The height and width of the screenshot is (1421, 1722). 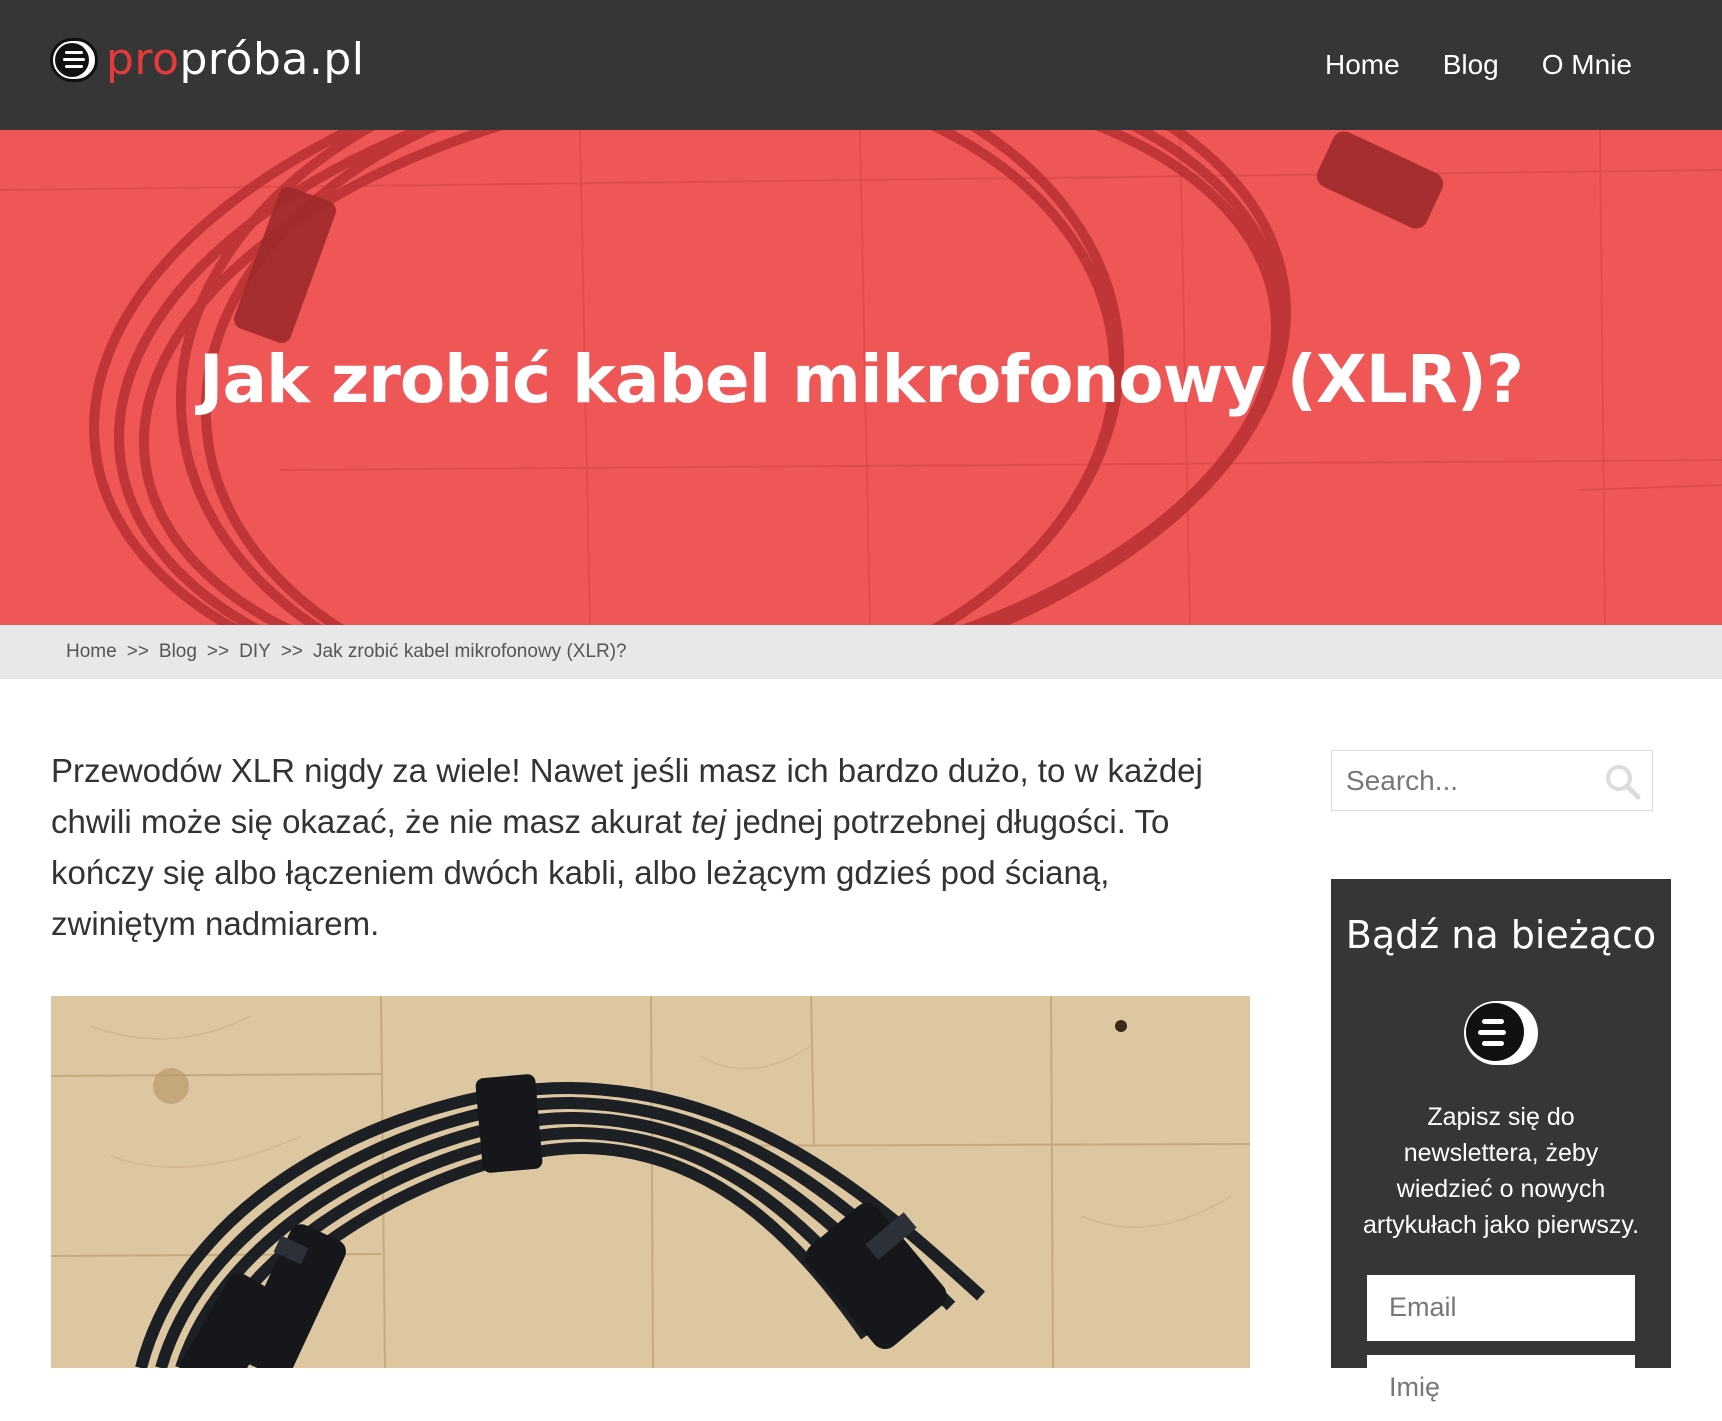 I want to click on page-title: Jak zrobić kabel mikrofonowy (XLR)?, so click(x=861, y=379).